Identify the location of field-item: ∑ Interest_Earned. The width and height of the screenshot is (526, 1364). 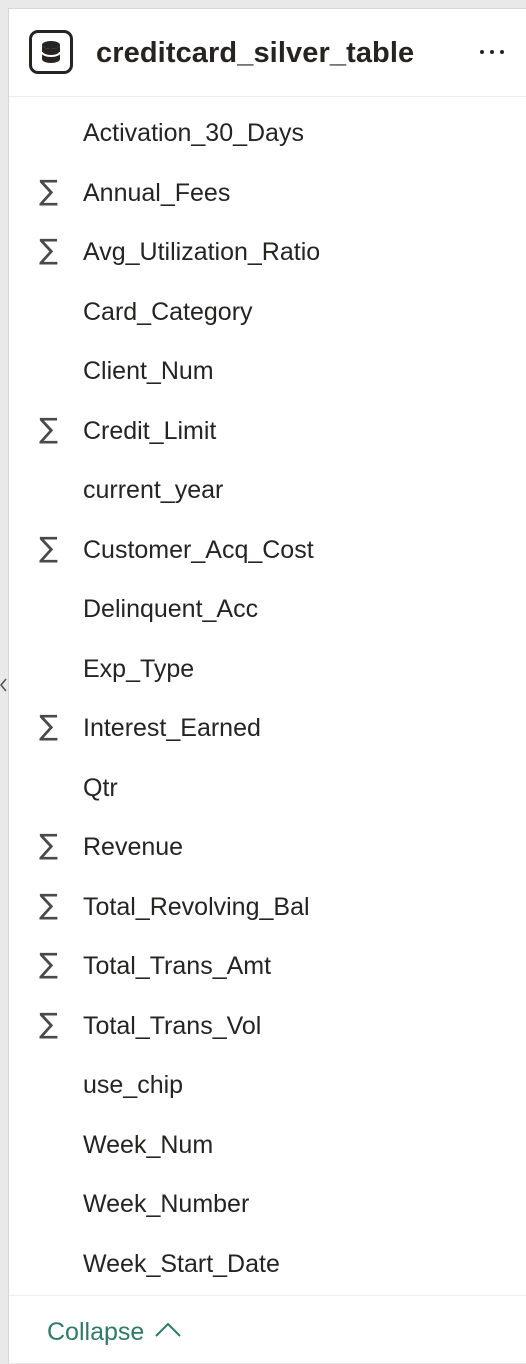
(267, 727).